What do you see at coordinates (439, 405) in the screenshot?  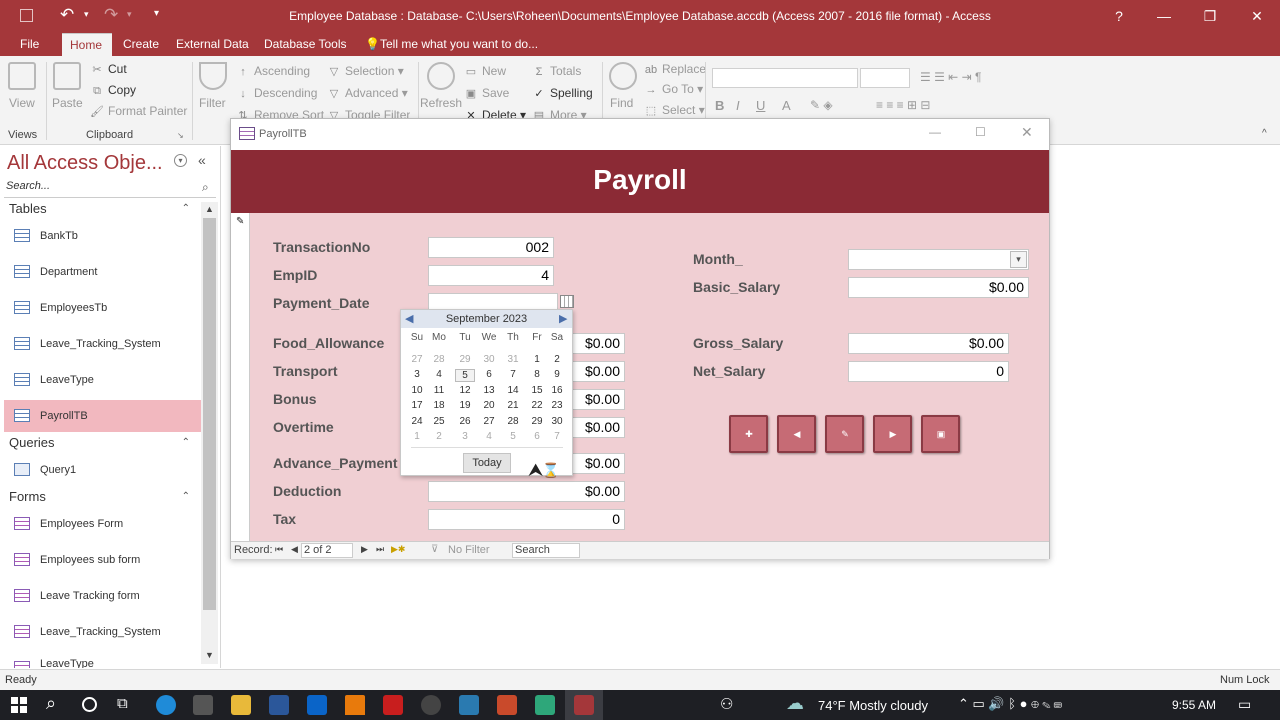 I see `calendar-day: 18` at bounding box center [439, 405].